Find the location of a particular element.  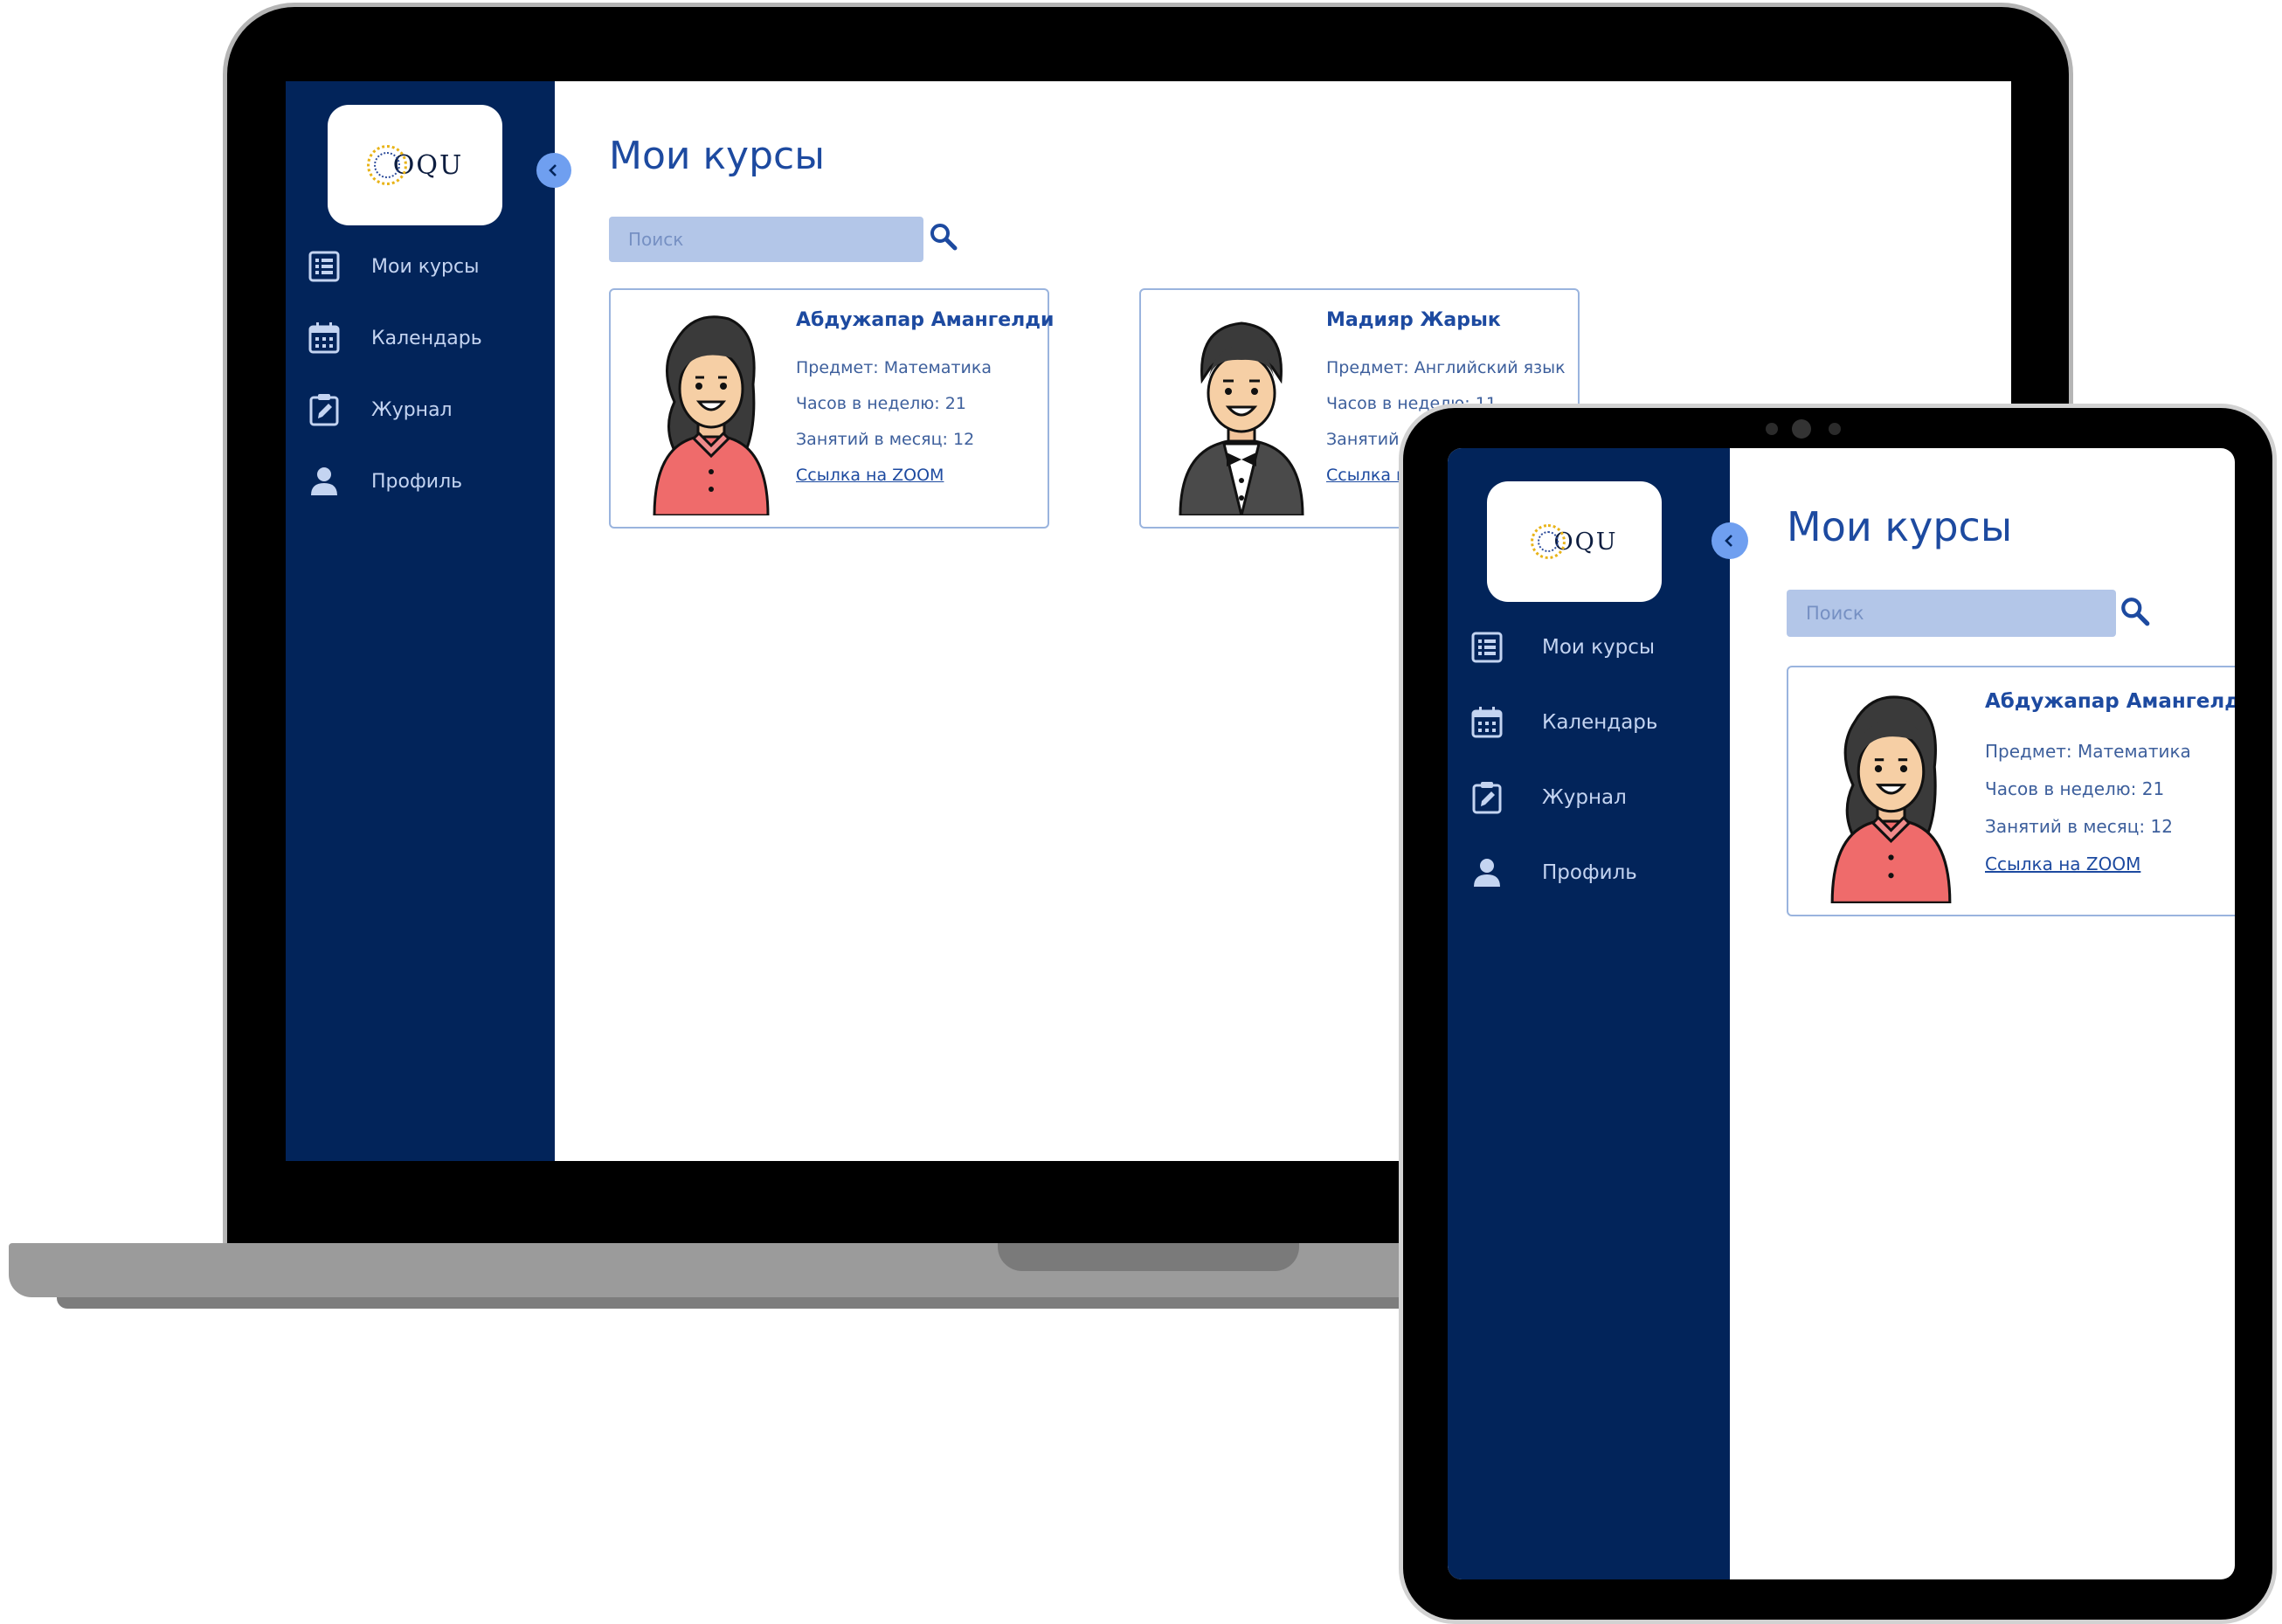

laptop-trackpad-notch is located at coordinates (1148, 1257).